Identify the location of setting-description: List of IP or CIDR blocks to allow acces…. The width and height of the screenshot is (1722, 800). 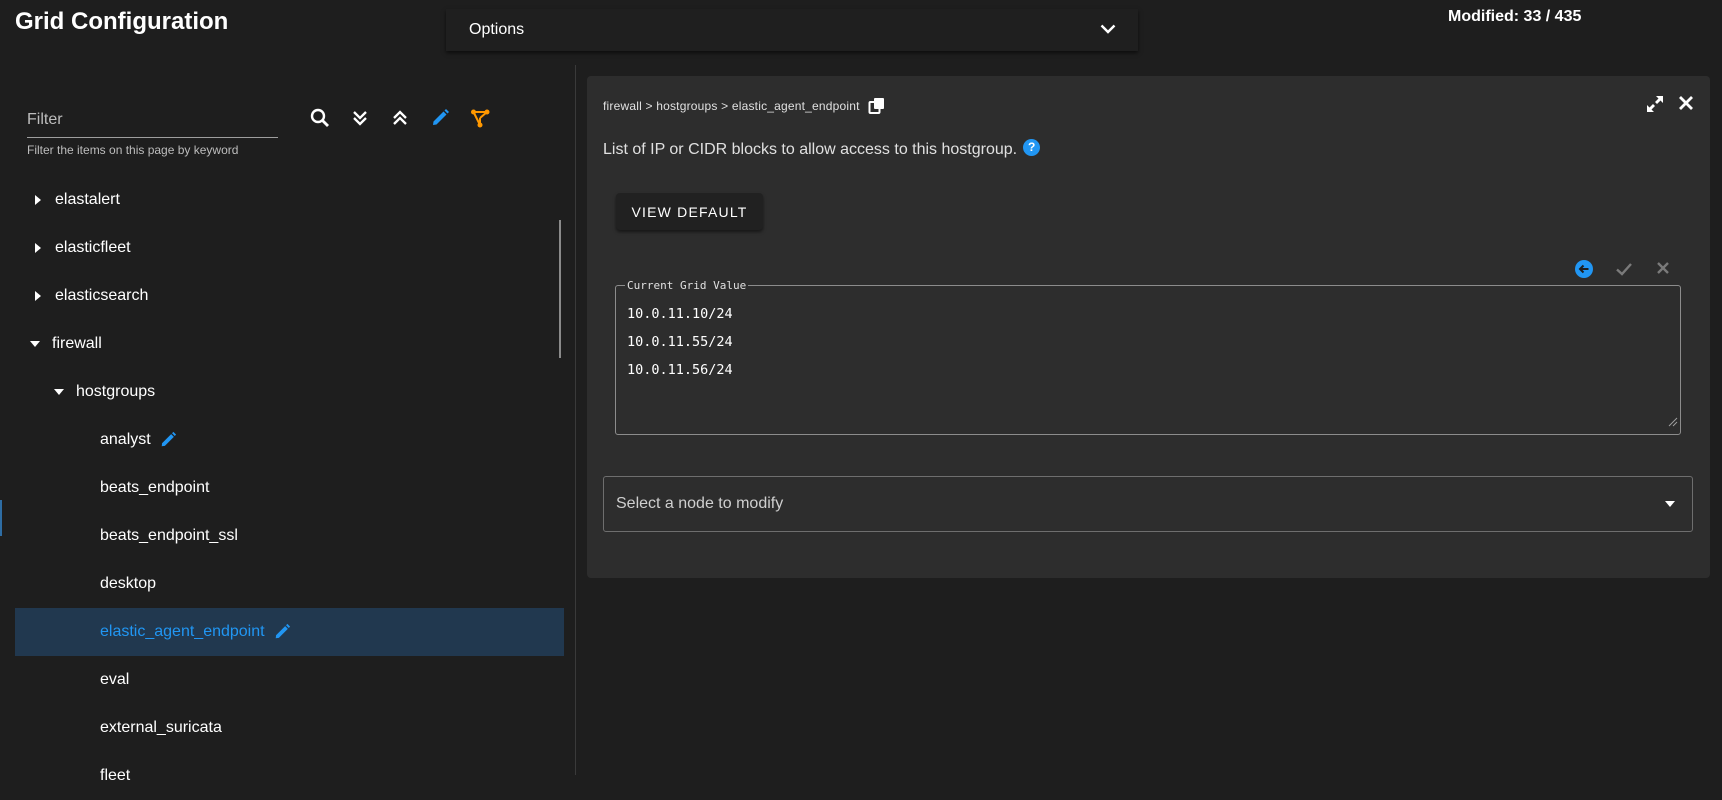
(822, 148).